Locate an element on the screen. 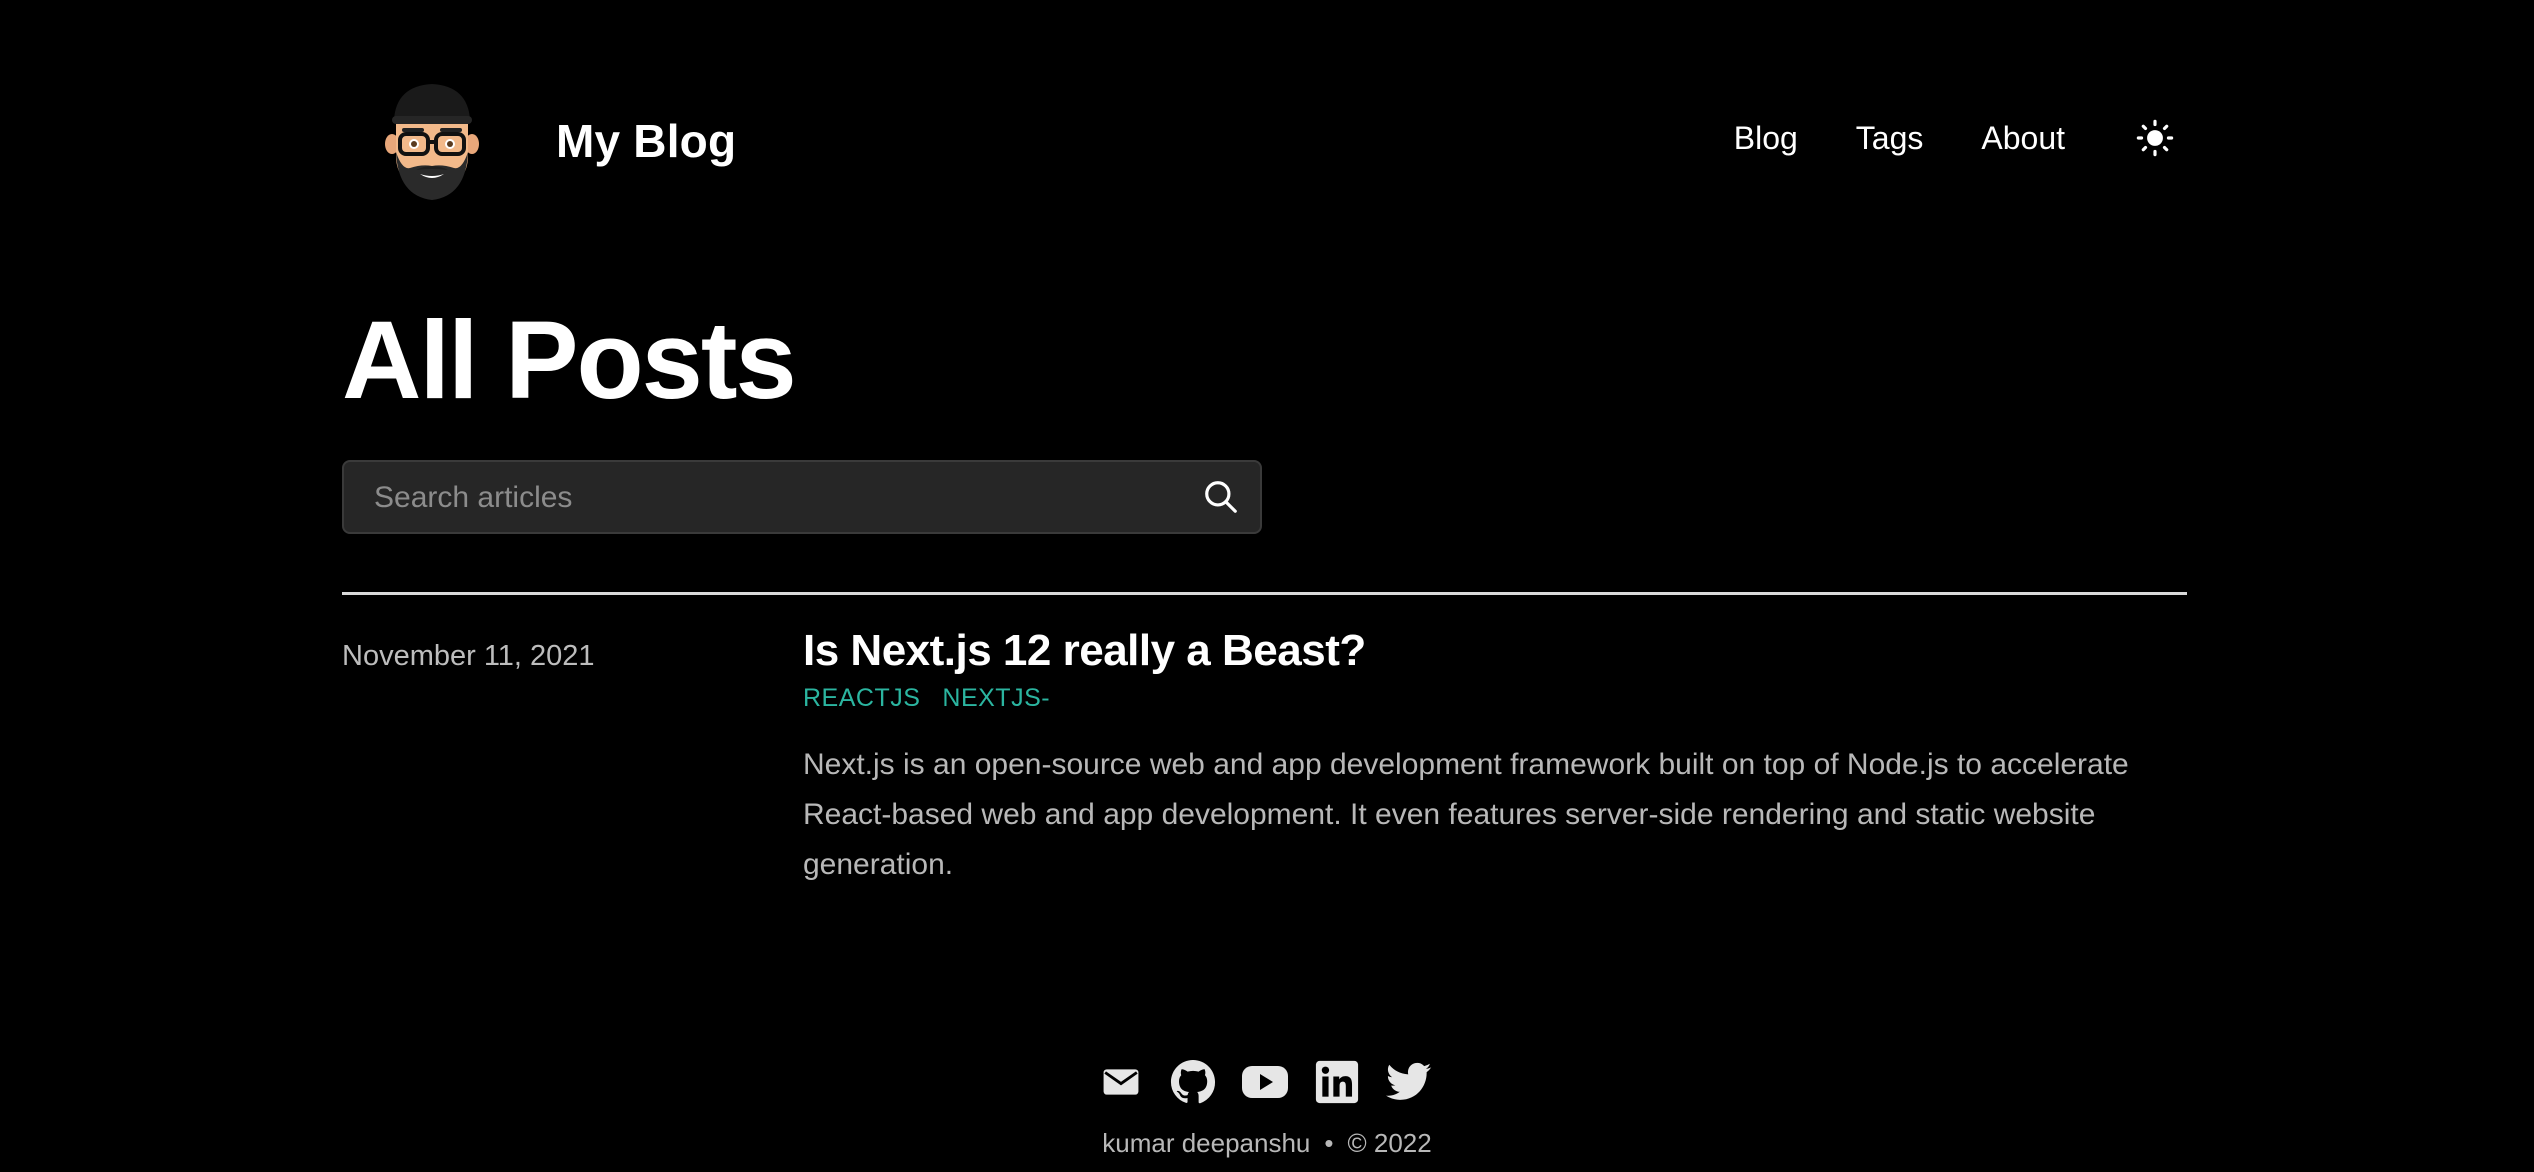 The image size is (2534, 1172). linkedin-link is located at coordinates (1337, 1082).